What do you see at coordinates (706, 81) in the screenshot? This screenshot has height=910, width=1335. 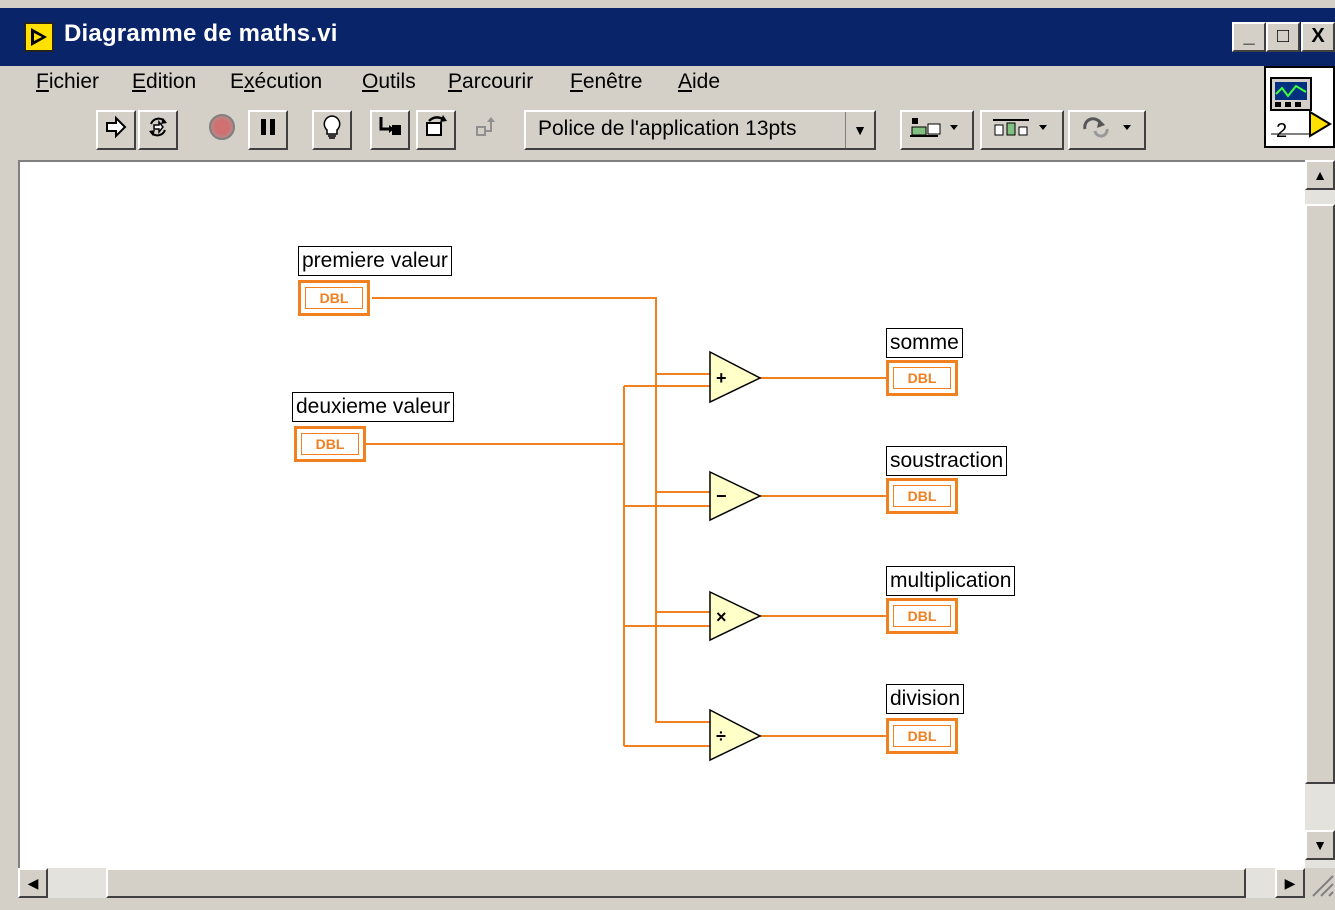 I see `menu-rest: ide` at bounding box center [706, 81].